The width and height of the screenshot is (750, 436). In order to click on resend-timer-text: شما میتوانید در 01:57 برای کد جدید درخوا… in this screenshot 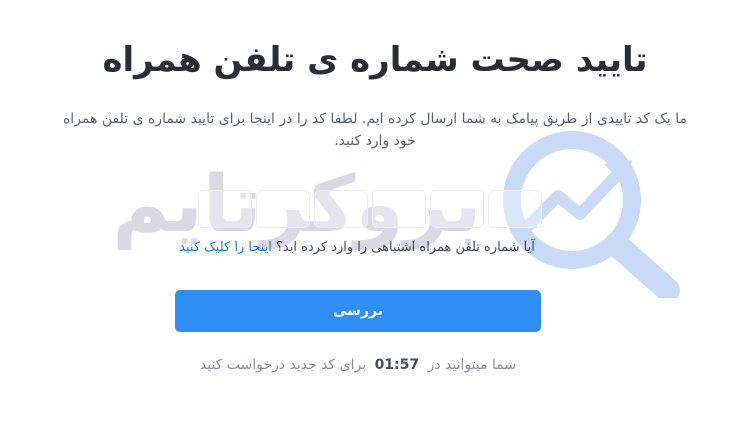, I will do `click(358, 365)`.